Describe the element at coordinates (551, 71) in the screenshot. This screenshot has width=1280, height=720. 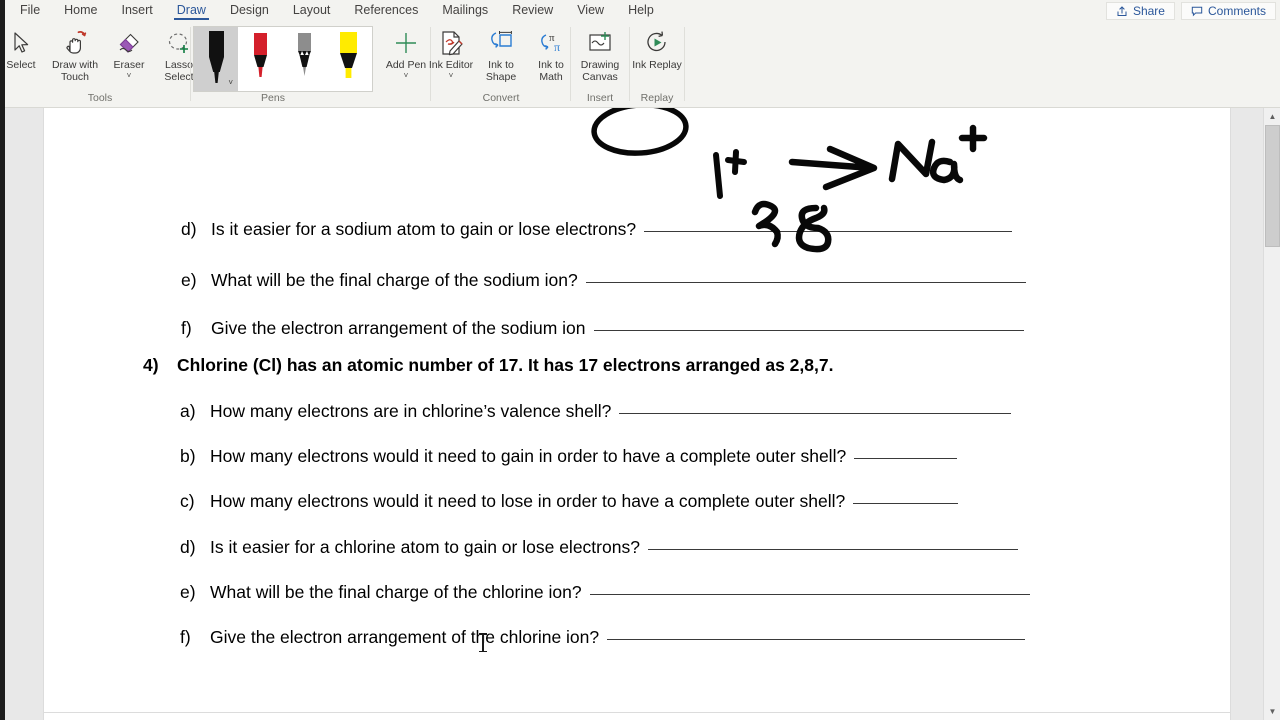
I see `ink-to-math-label: Ink to Math` at that location.